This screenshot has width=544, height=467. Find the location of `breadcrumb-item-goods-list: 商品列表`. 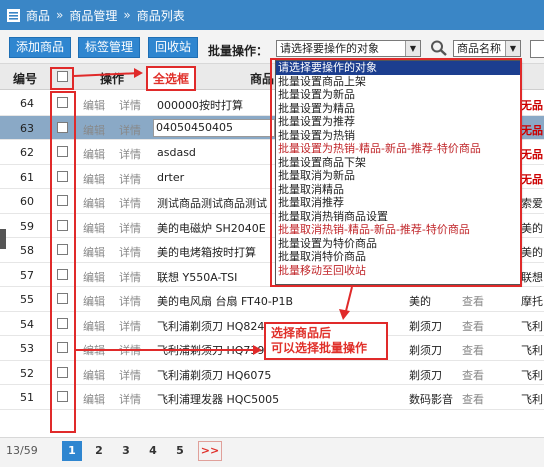

breadcrumb-item-goods-list: 商品列表 is located at coordinates (160, 15).